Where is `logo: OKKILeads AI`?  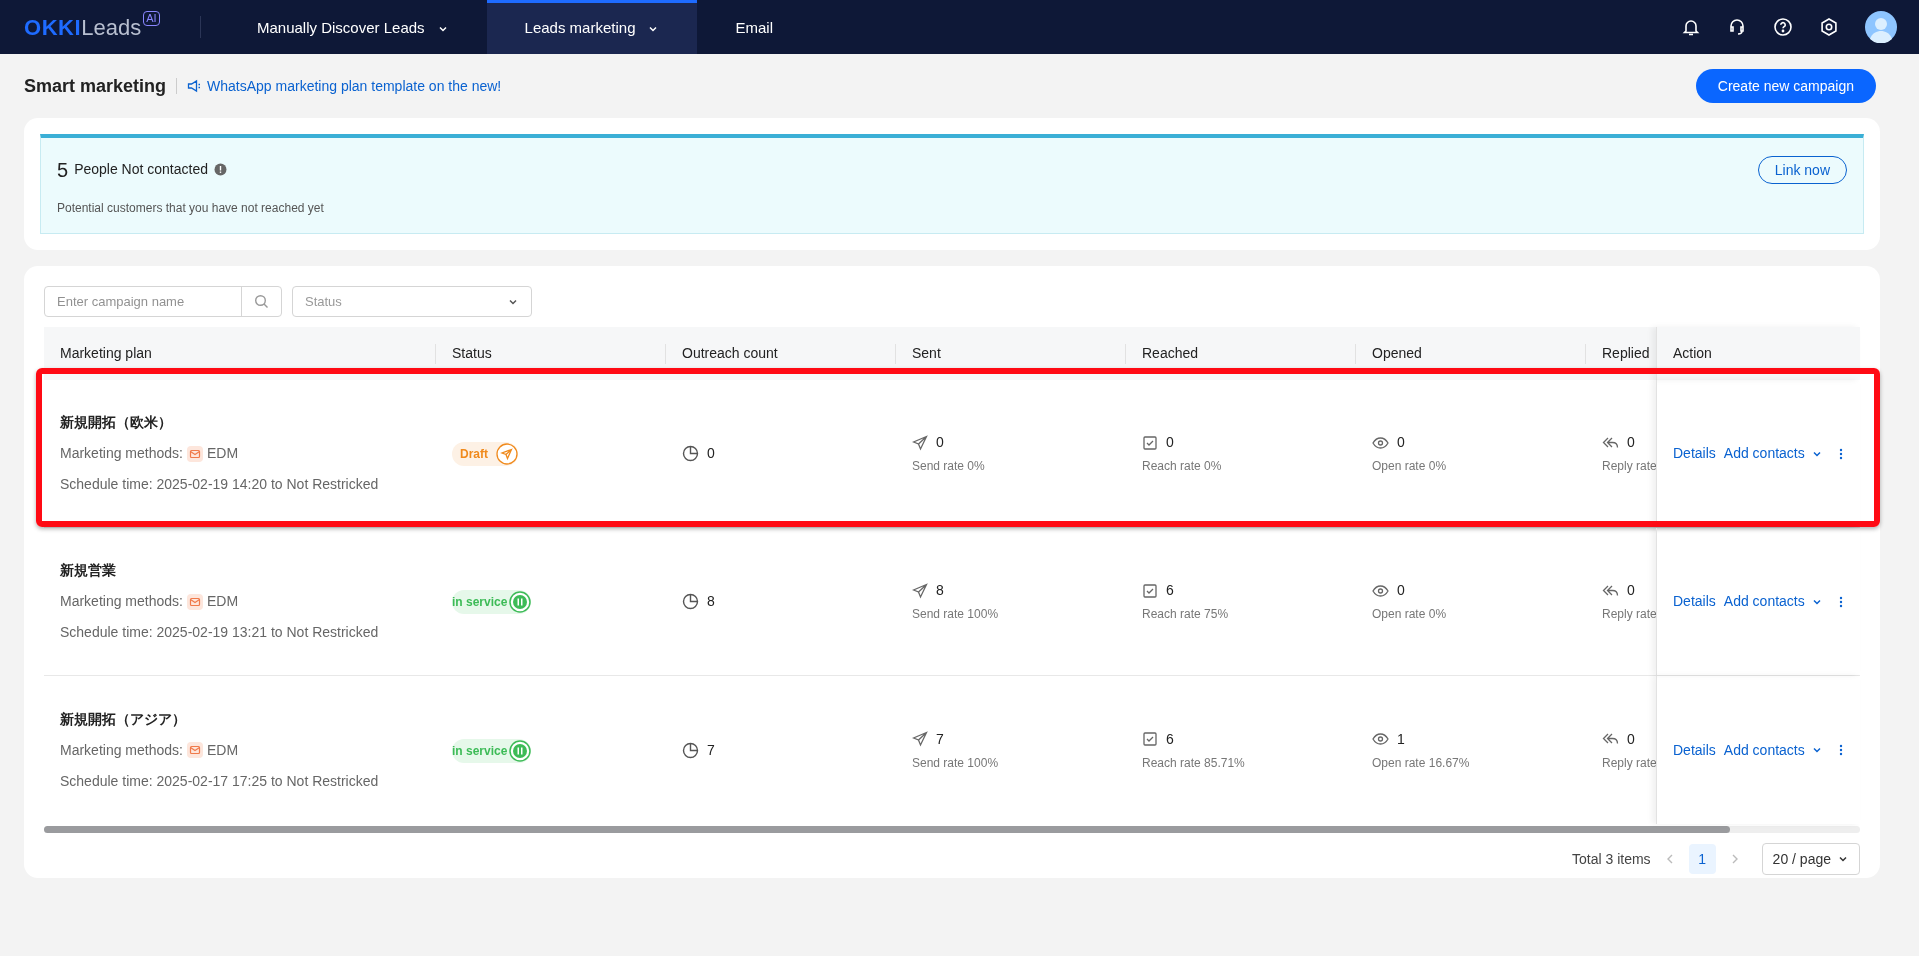 logo: OKKILeads AI is located at coordinates (100, 27).